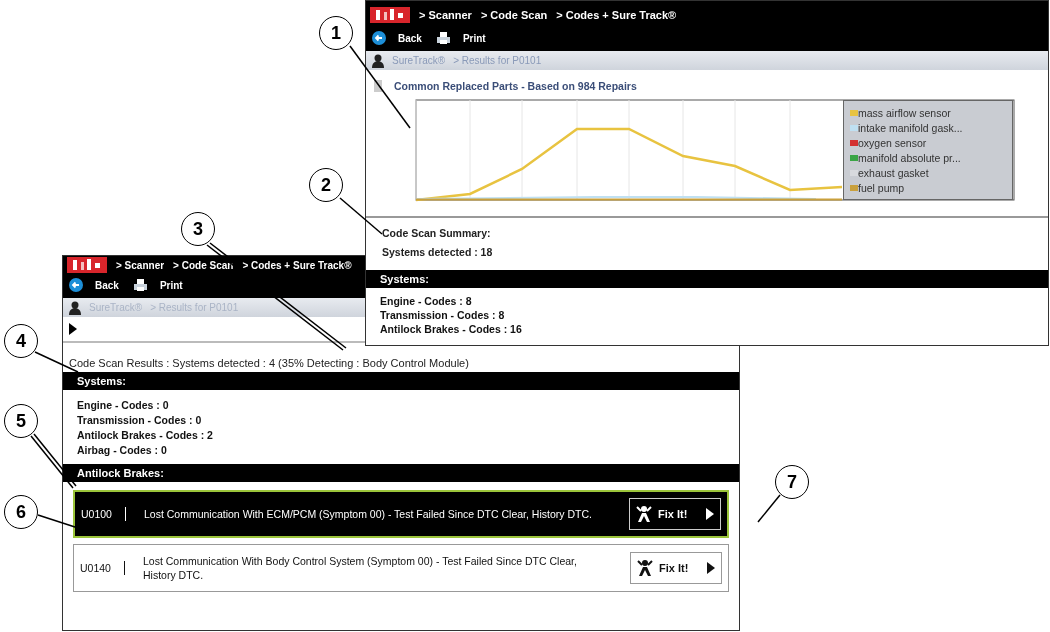 This screenshot has height=632, width=1050. I want to click on callout-number: 4, so click(21, 341).